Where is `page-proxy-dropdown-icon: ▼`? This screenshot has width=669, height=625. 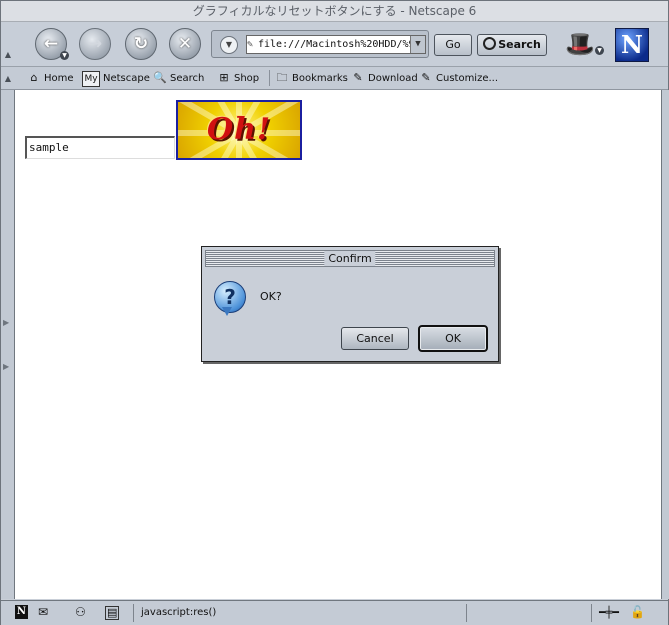
page-proxy-dropdown-icon: ▼ is located at coordinates (229, 45).